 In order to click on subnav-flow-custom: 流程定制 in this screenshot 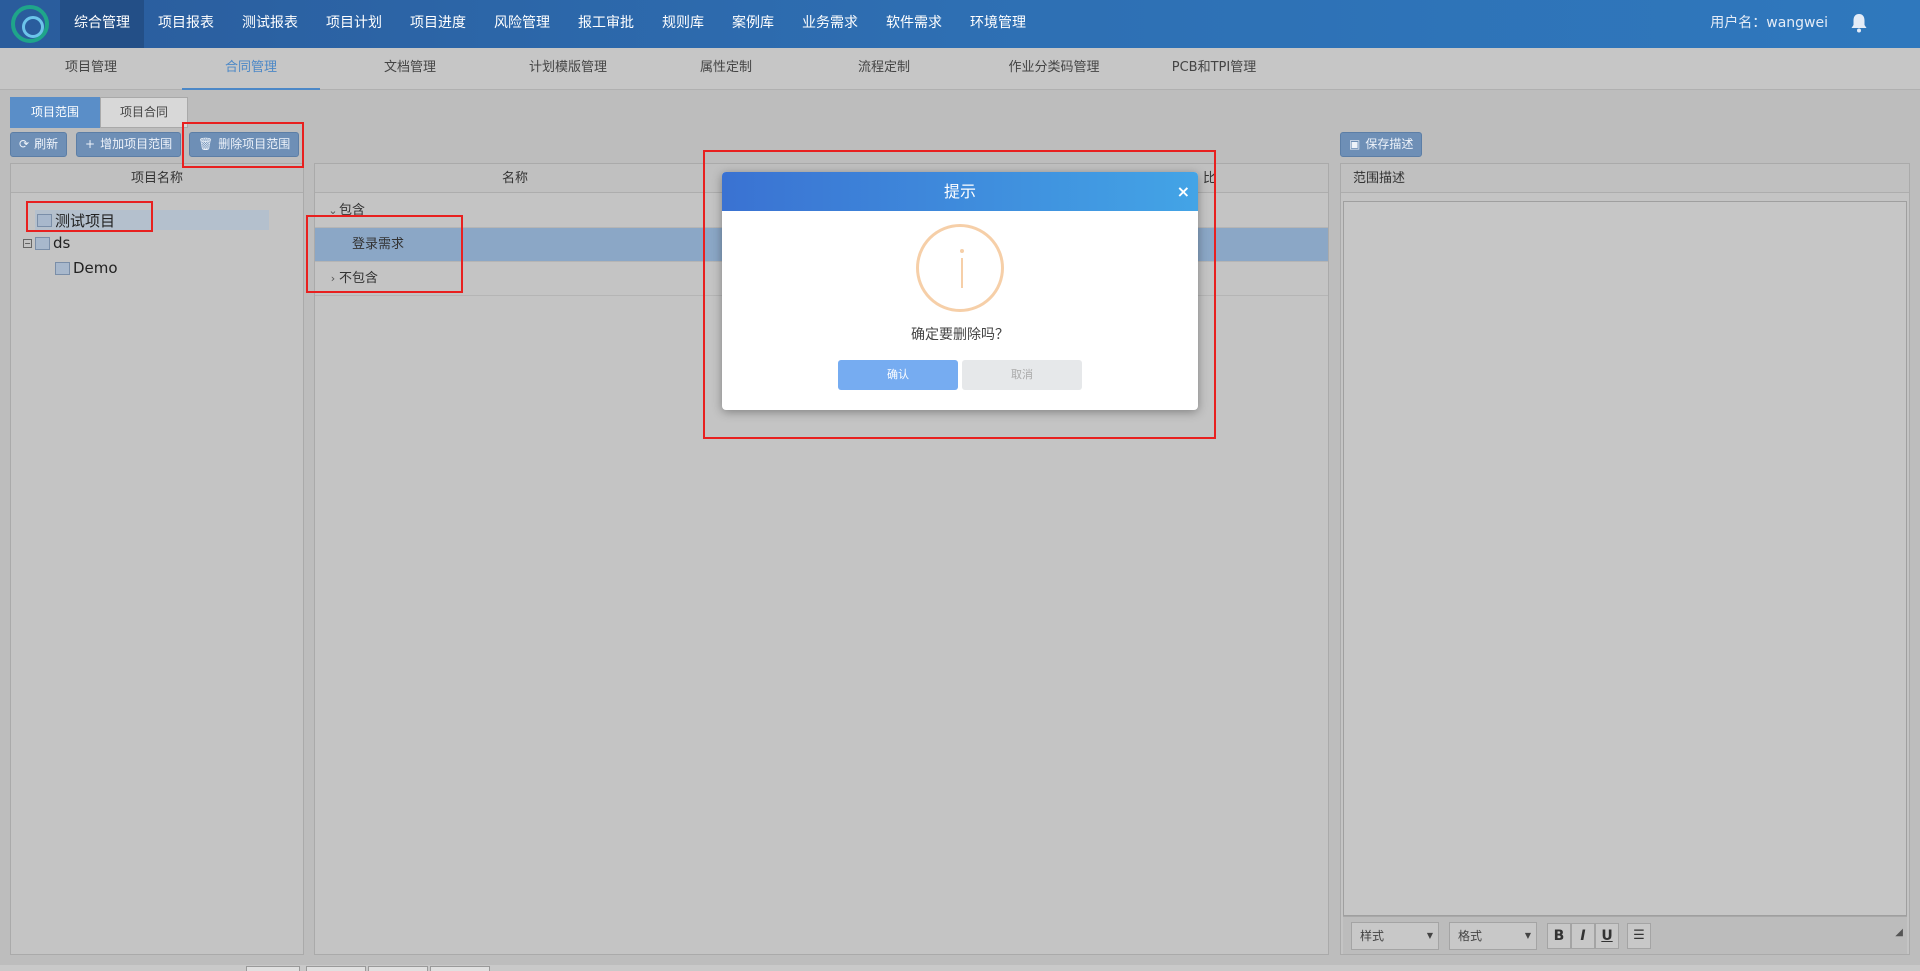, I will do `click(884, 69)`.